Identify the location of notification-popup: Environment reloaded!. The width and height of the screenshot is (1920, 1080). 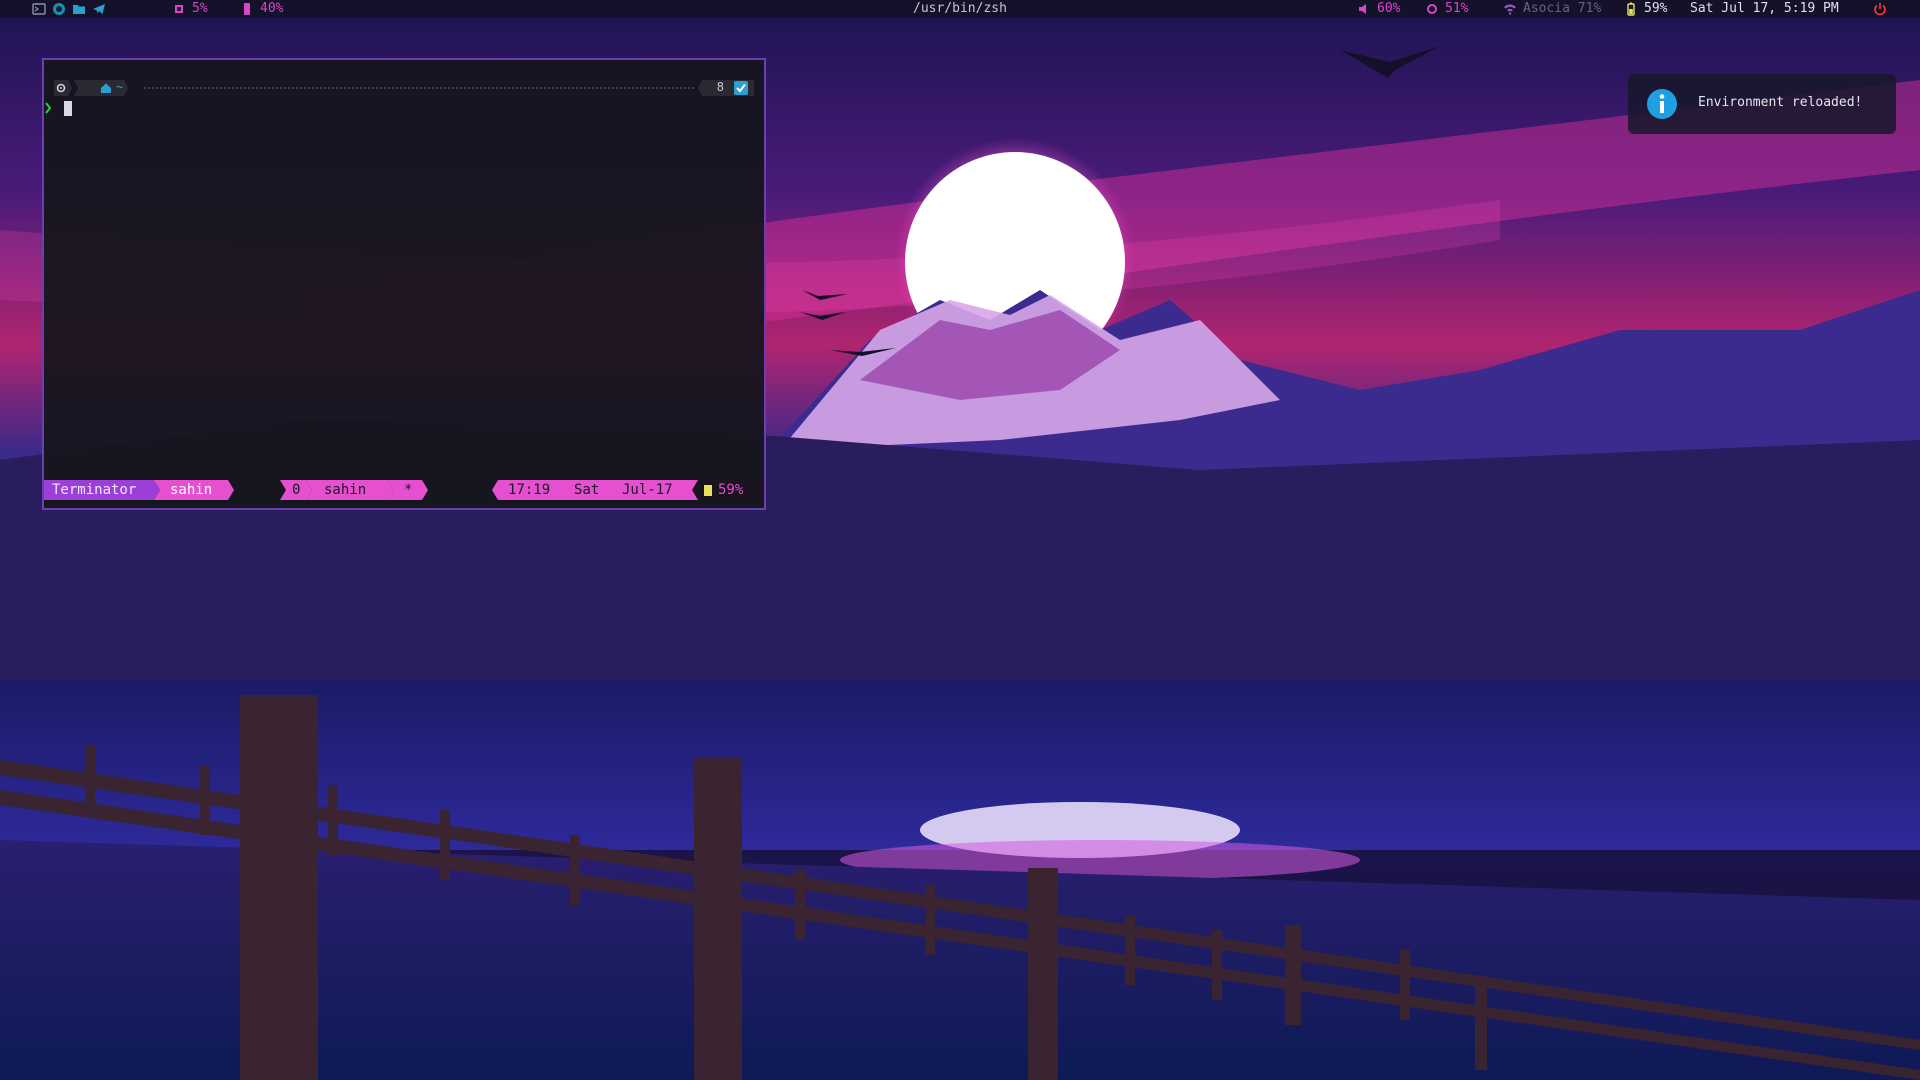
(1762, 104).